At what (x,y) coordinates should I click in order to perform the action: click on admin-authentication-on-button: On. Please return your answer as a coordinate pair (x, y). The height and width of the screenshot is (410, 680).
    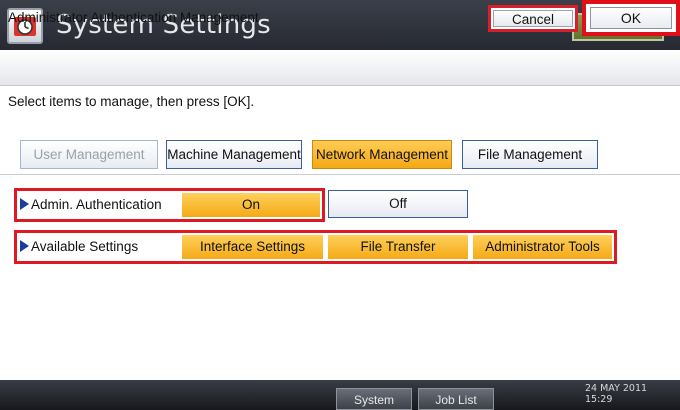
    Looking at the image, I should click on (251, 205).